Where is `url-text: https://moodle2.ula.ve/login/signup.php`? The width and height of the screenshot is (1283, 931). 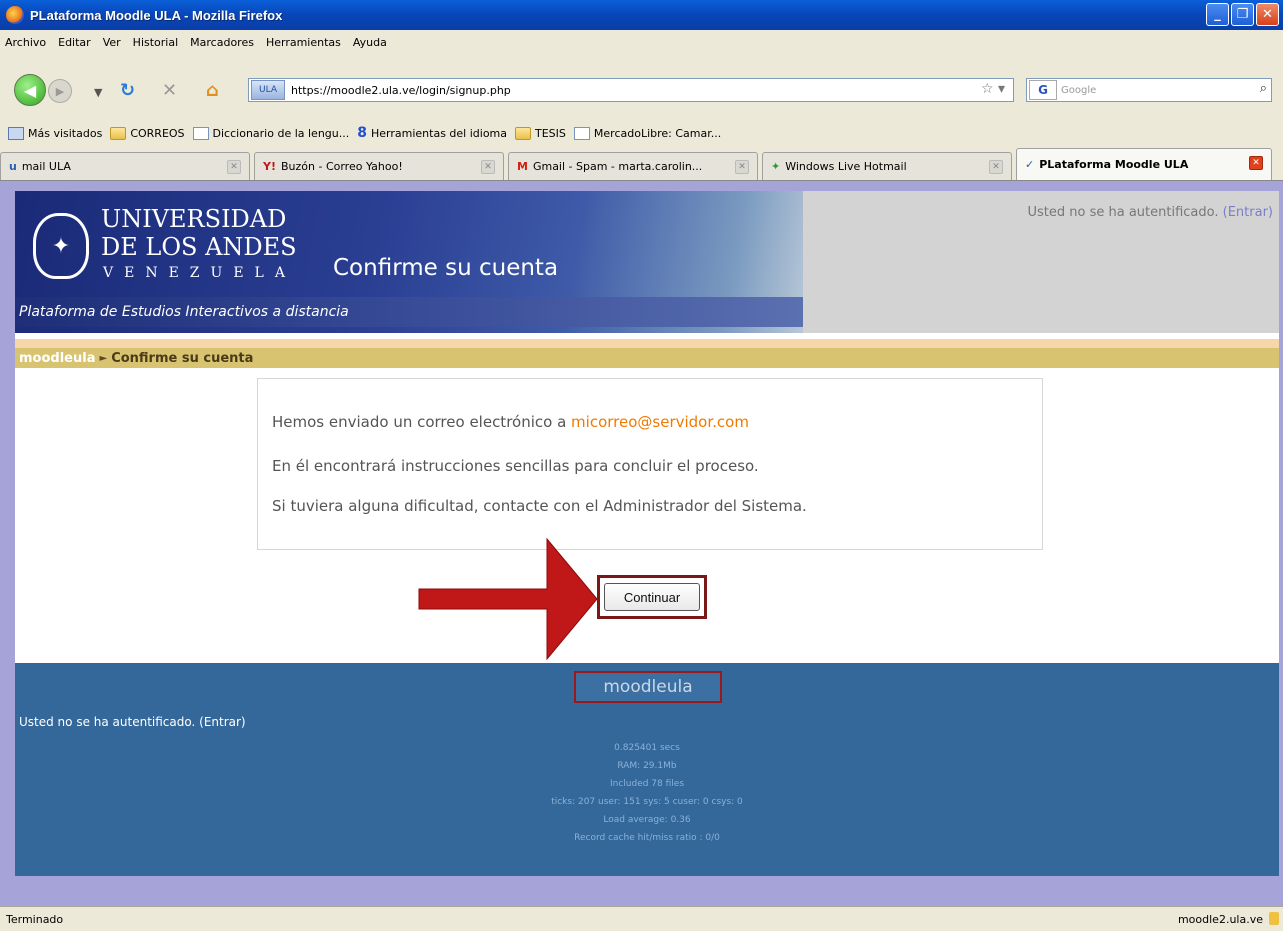 url-text: https://moodle2.ula.ve/login/signup.php is located at coordinates (401, 90).